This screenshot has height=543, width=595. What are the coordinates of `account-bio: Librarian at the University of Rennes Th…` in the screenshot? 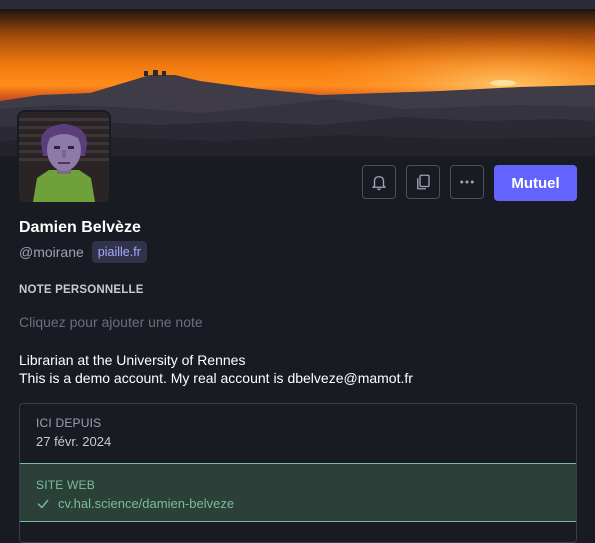 It's located at (216, 369).